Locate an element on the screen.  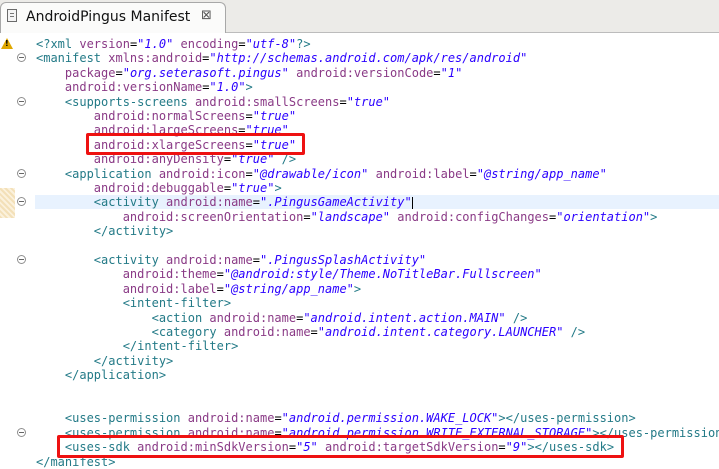
code-token: android:theme is located at coordinates (169, 274).